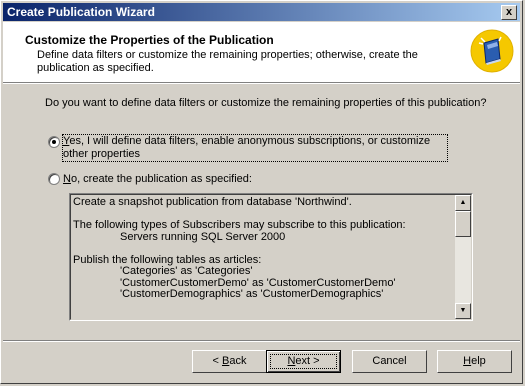 Image resolution: width=525 pixels, height=386 pixels. I want to click on scroll-down-button: ▼, so click(463, 311).